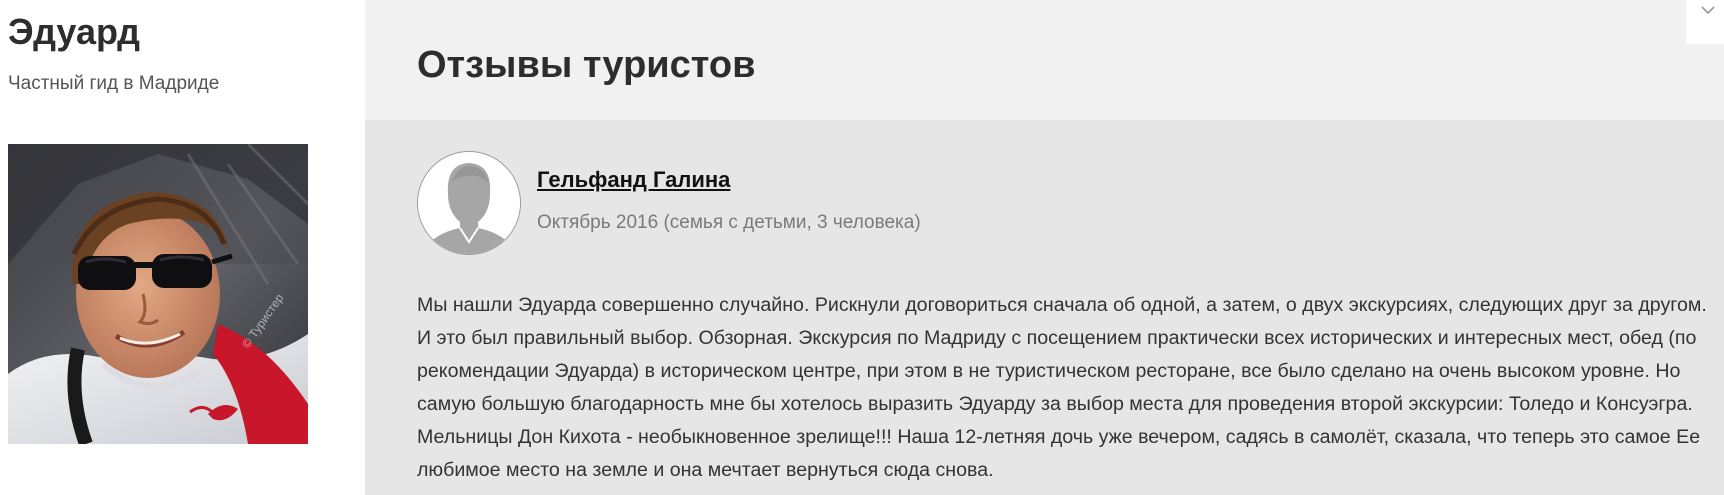  I want to click on user-silhouette-icon, so click(469, 203).